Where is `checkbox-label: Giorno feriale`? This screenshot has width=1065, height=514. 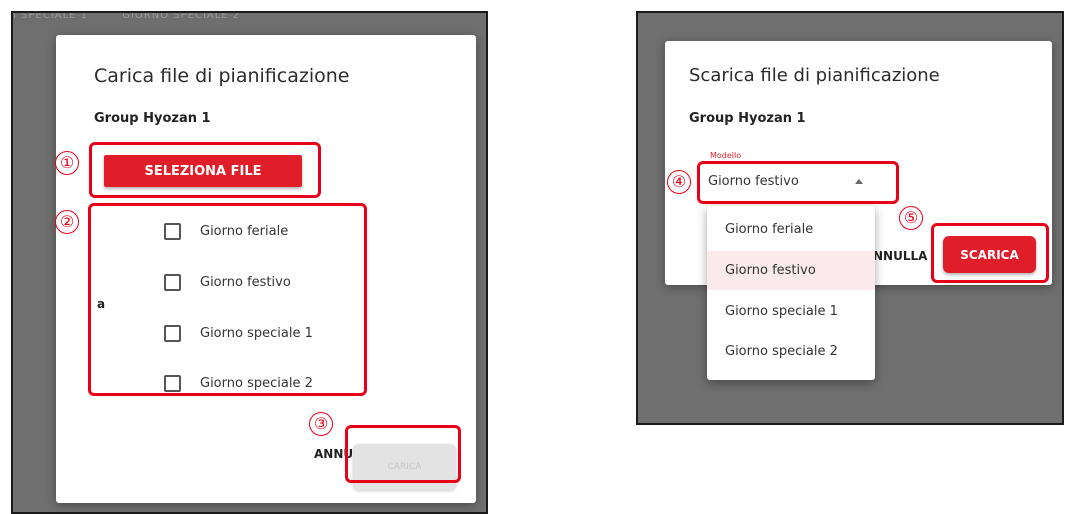 checkbox-label: Giorno feriale is located at coordinates (244, 231).